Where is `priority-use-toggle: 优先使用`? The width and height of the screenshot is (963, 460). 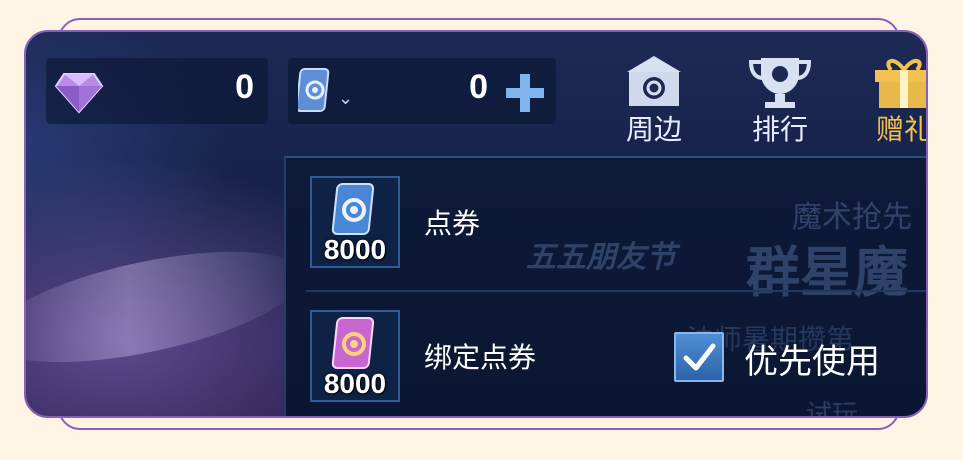
priority-use-toggle: 优先使用 is located at coordinates (794, 358).